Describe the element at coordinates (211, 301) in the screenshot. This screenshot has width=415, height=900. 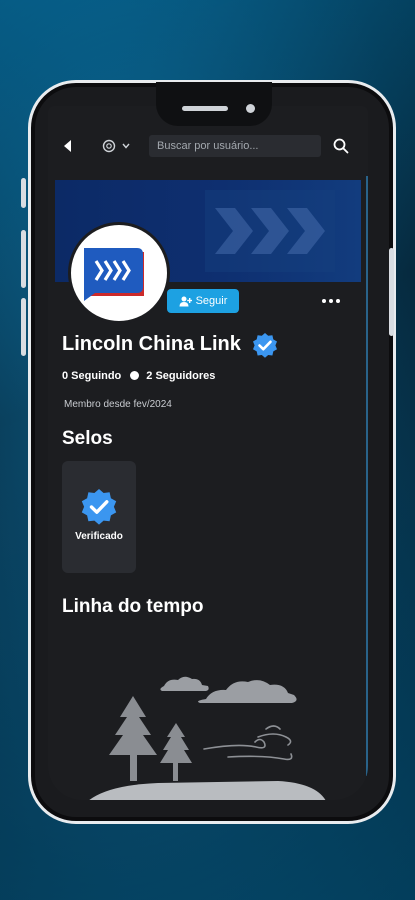
I see `follow-button-label: Seguir` at that location.